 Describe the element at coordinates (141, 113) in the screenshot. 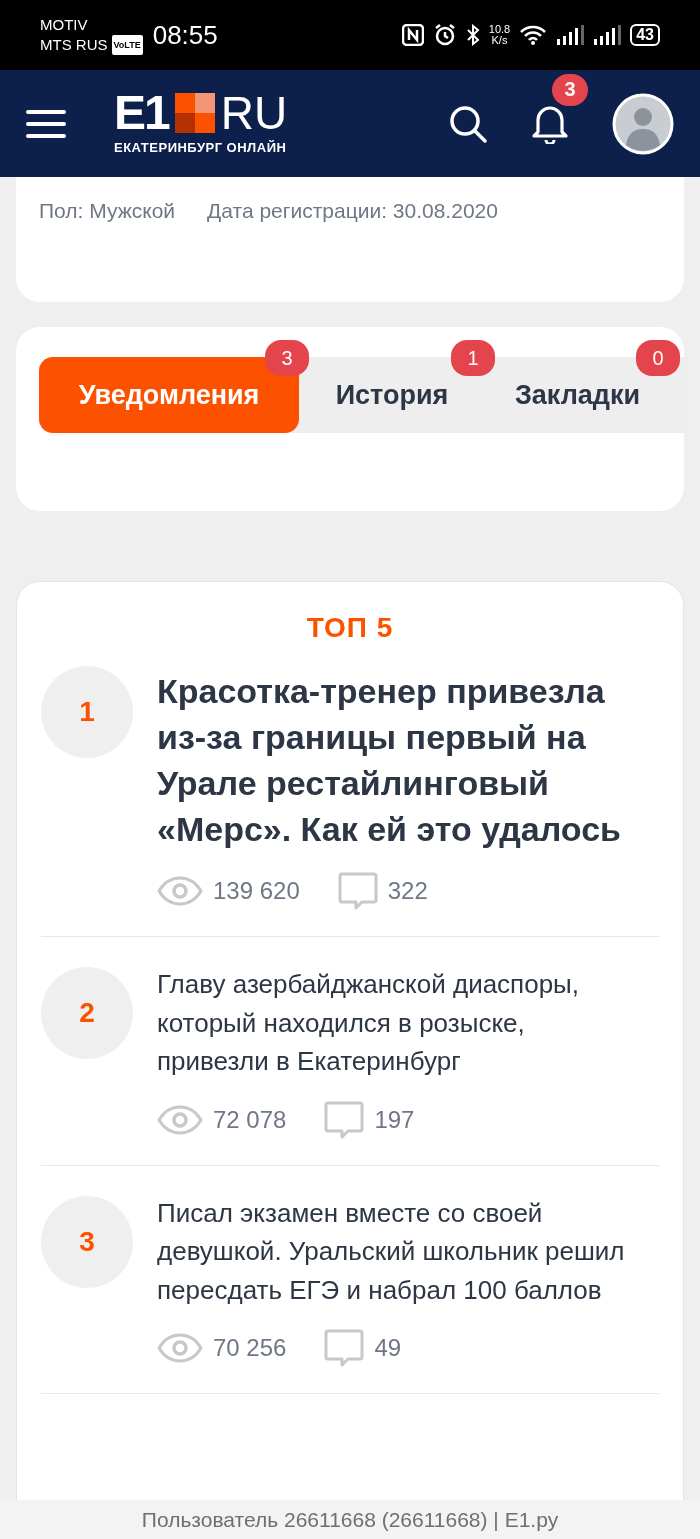

I see `logo-text: E1` at that location.